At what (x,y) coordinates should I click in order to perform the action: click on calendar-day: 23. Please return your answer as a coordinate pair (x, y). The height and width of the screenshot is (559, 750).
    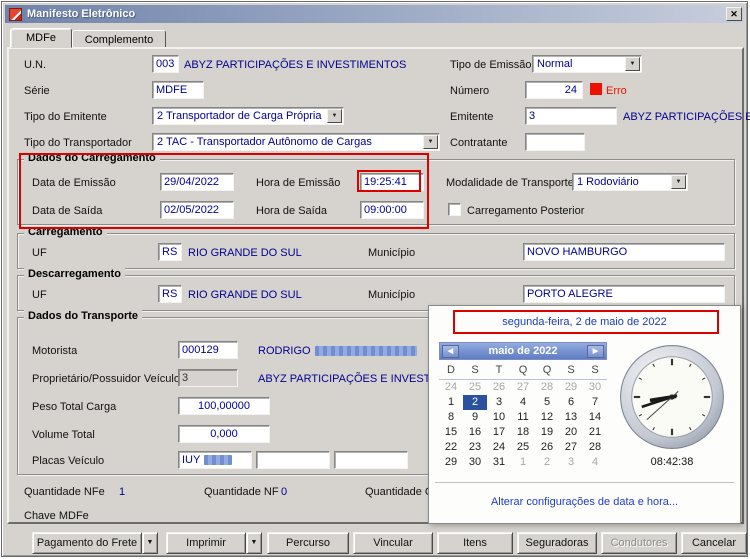
    Looking at the image, I should click on (475, 447).